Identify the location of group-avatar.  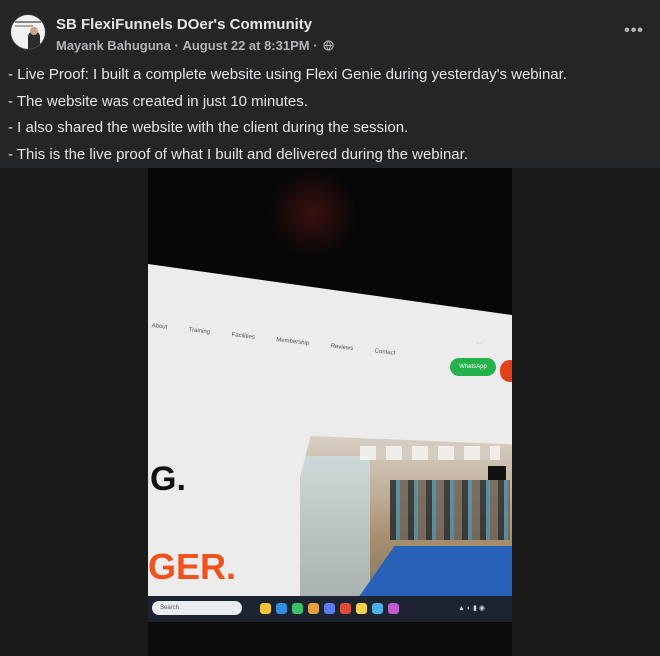
(28, 32).